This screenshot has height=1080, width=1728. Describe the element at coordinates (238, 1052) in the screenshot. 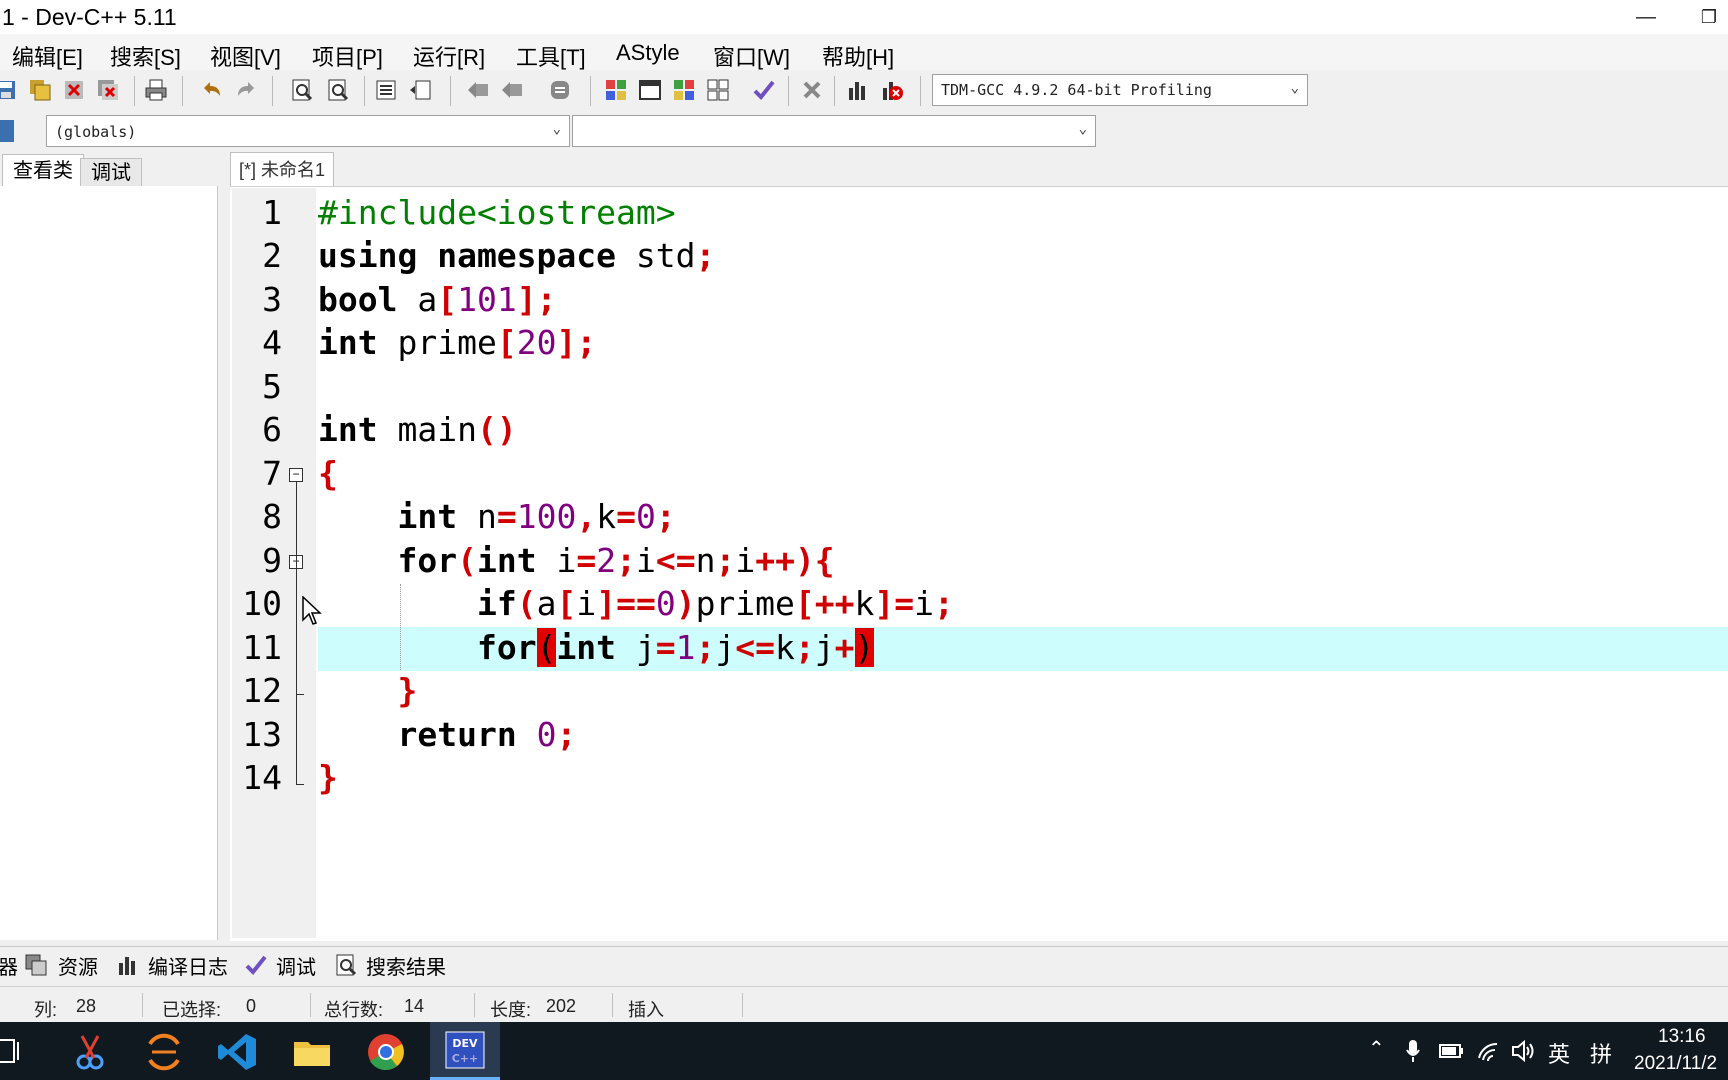

I see `vscode-icon` at that location.